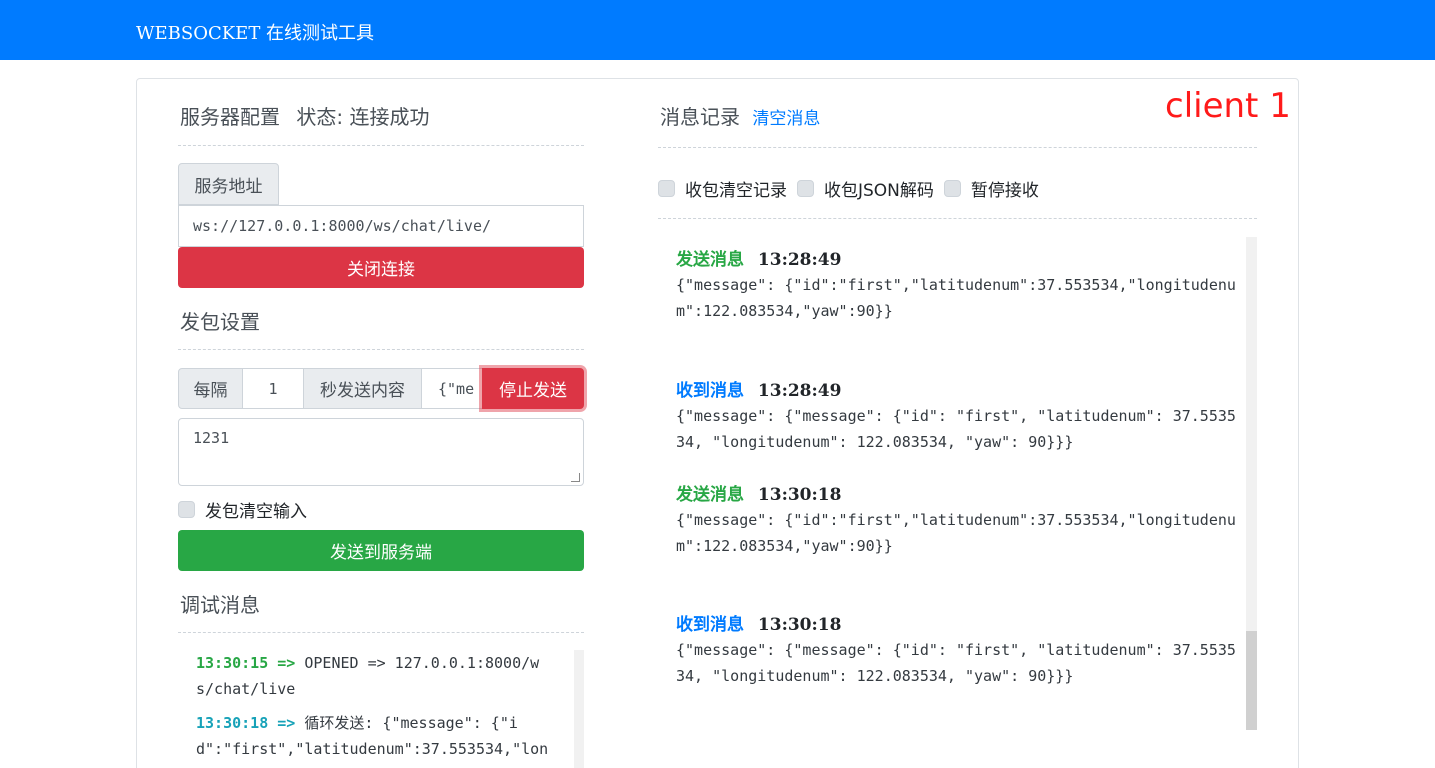 This screenshot has height=768, width=1435. Describe the element at coordinates (1004, 191) in the screenshot. I see `pause-receive-label: 暂停接收` at that location.